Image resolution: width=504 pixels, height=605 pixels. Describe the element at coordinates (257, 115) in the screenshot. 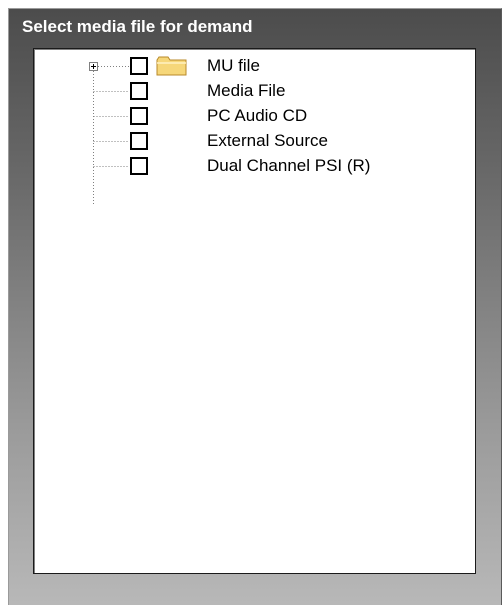

I see `tree-item-label: PC Audio CD` at that location.